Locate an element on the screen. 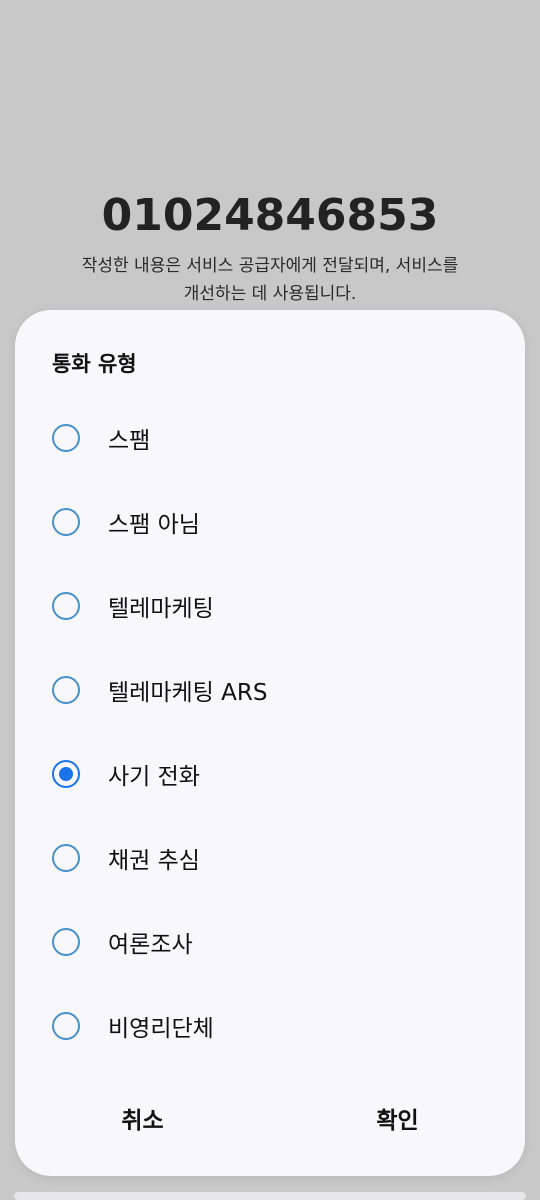 The image size is (540, 1200). option-label: 여론조사 is located at coordinates (150, 945).